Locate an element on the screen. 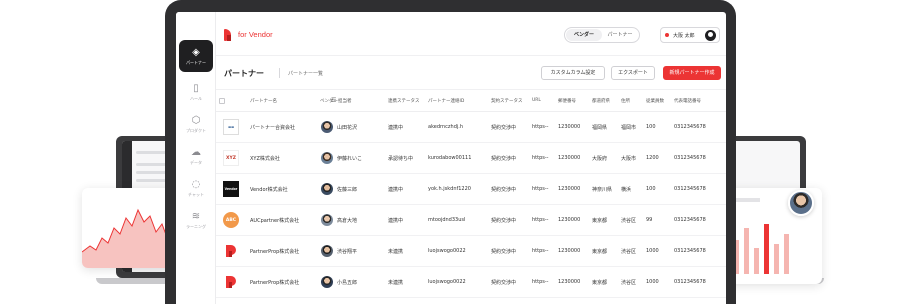 The width and height of the screenshot is (900, 304). new-partner-button: 新規パートナー作成 is located at coordinates (692, 73).